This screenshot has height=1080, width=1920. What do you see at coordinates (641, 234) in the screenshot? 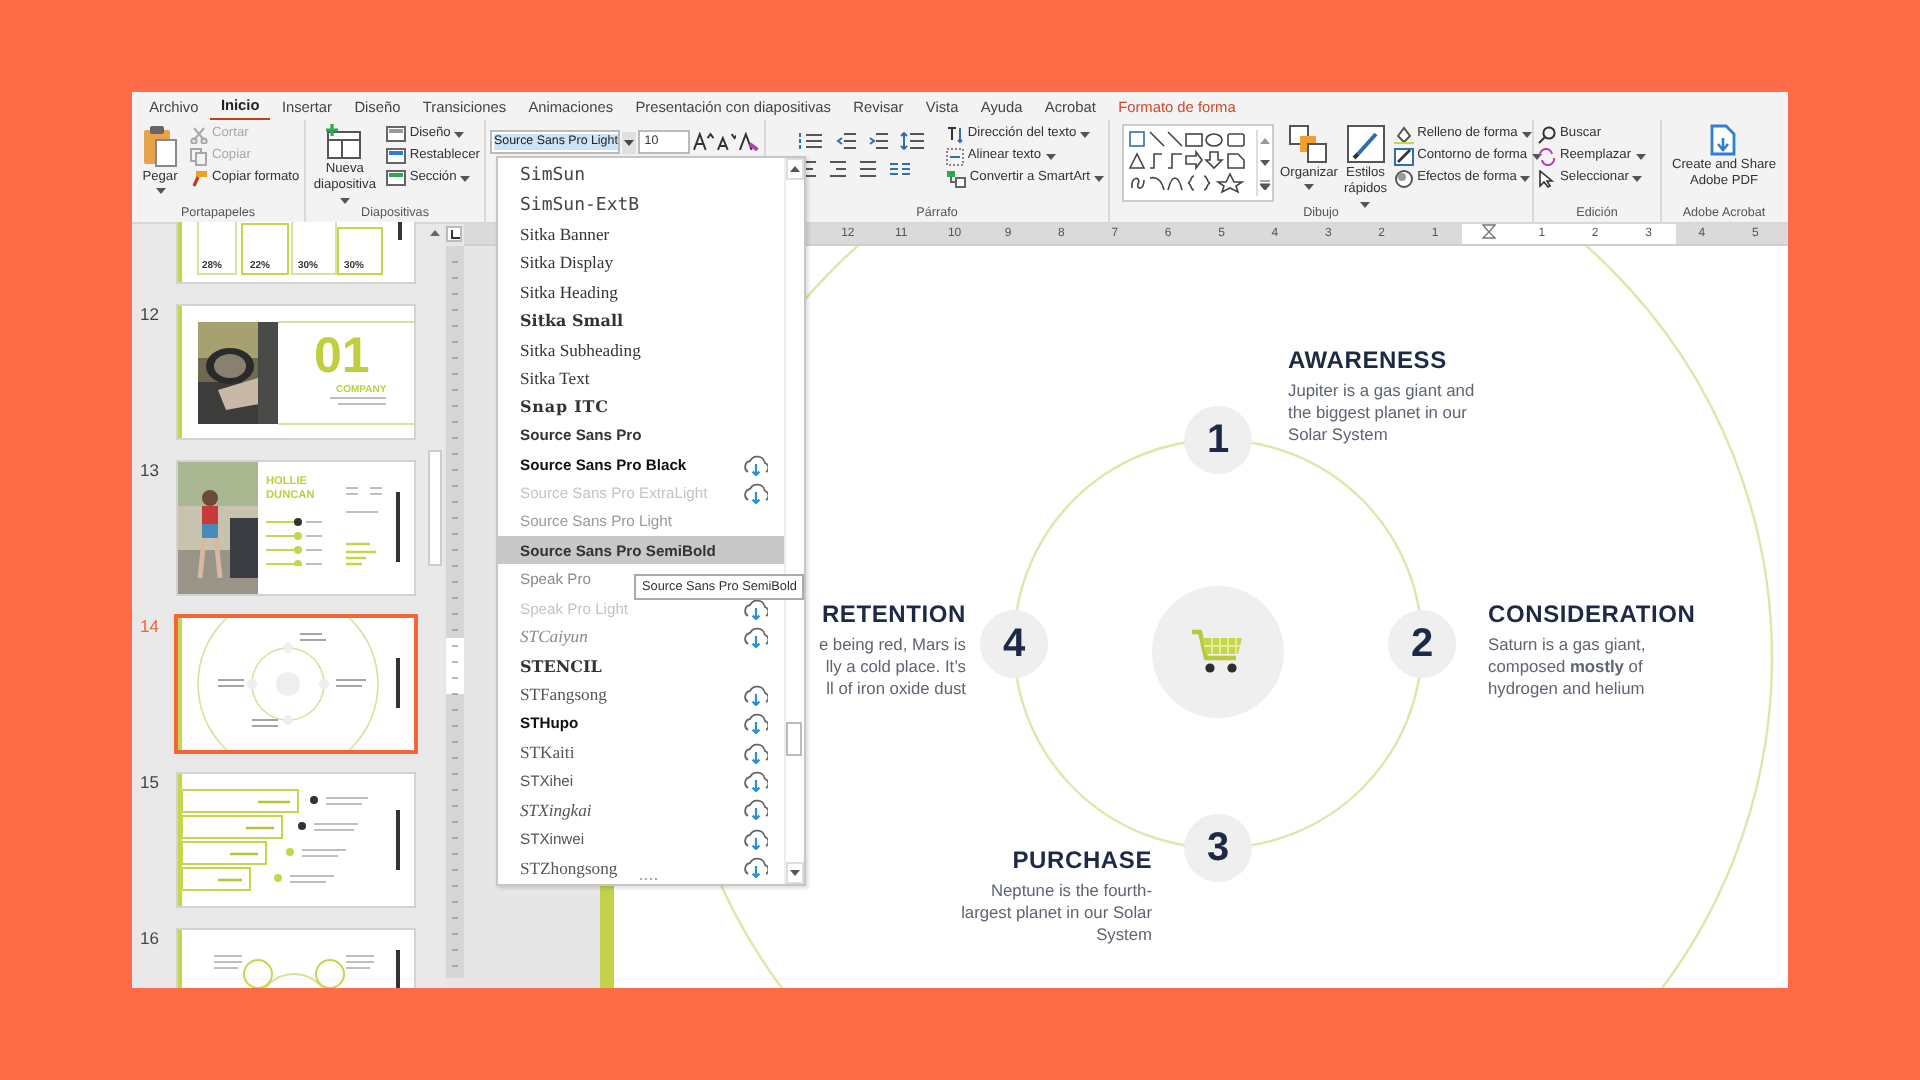
I see `font-option: Sitka Banner` at bounding box center [641, 234].